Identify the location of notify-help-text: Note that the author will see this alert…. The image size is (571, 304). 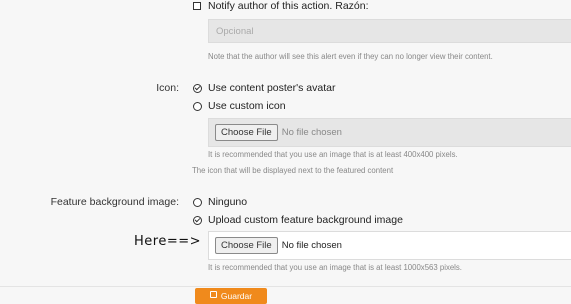
(350, 56).